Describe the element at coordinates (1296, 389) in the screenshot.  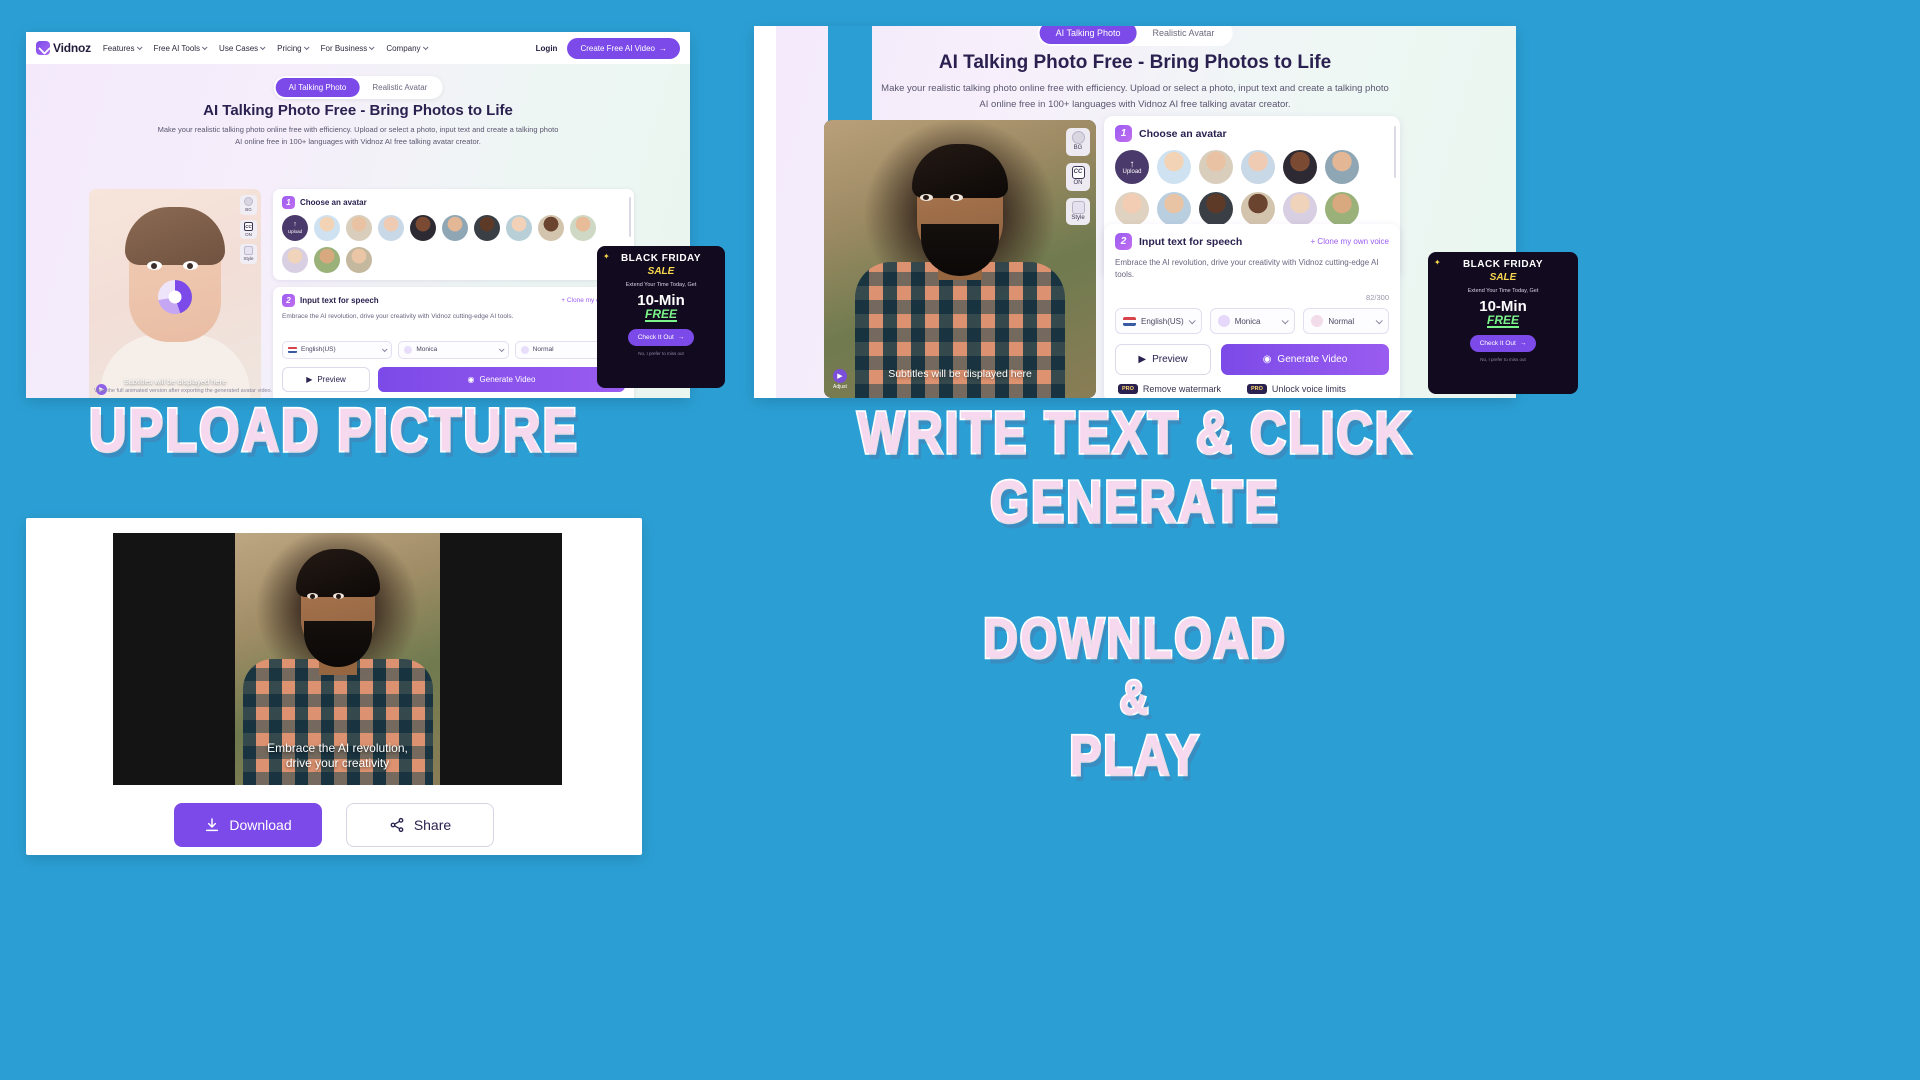
I see `unlock-voice-limits-option: PRO Unlock voice limits` at that location.